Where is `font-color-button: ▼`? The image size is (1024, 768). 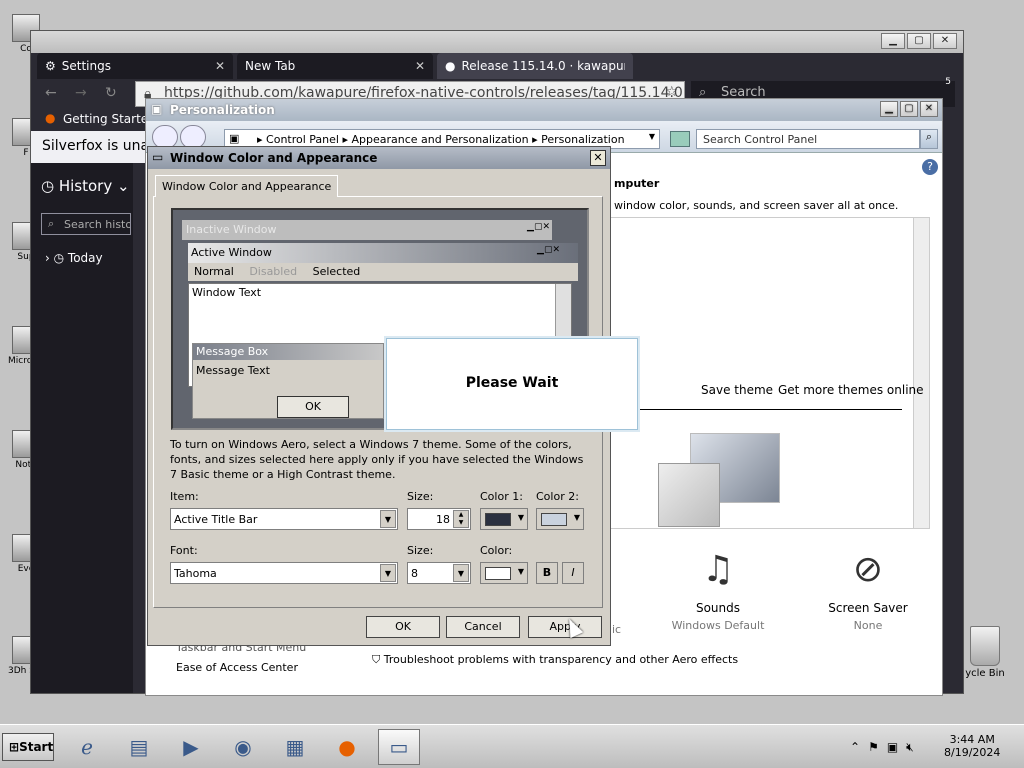 font-color-button: ▼ is located at coordinates (504, 573).